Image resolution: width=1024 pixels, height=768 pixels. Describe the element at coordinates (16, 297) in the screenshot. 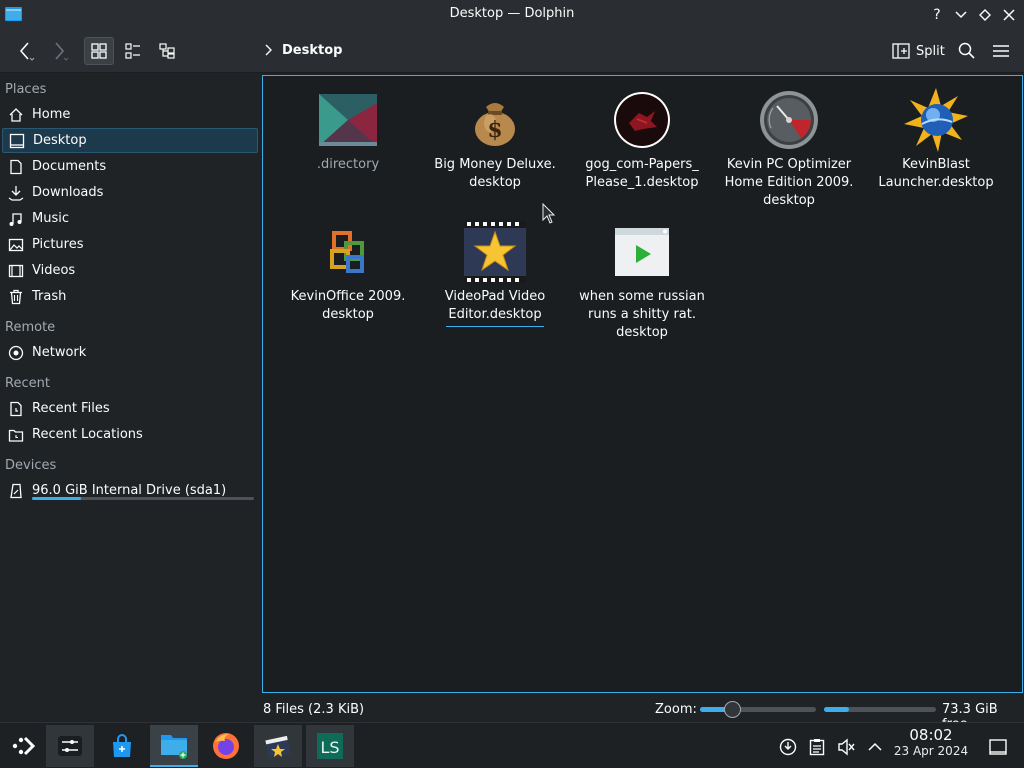

I see `trash-icon` at that location.